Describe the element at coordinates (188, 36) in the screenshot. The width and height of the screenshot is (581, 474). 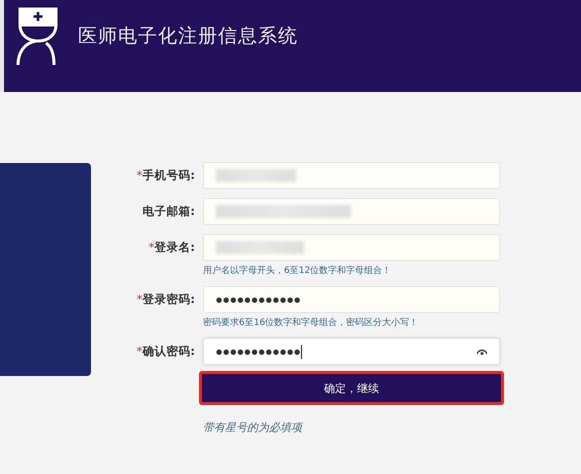
I see `app-title: 医师电子化注册信息系统` at that location.